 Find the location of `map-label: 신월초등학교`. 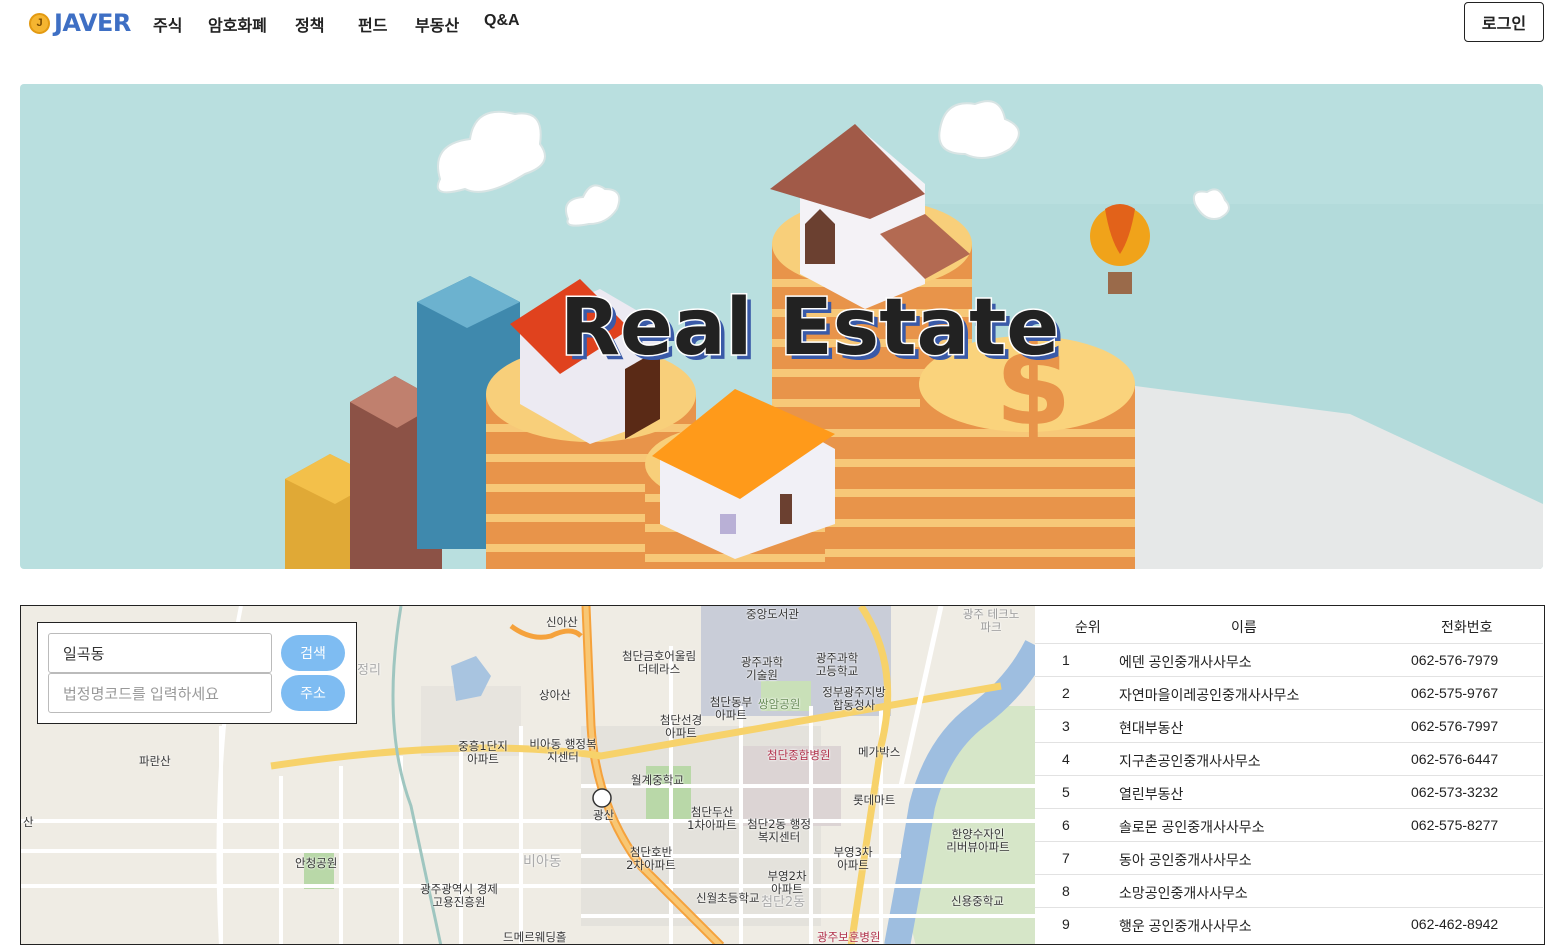

map-label: 신월초등학교 is located at coordinates (728, 898).